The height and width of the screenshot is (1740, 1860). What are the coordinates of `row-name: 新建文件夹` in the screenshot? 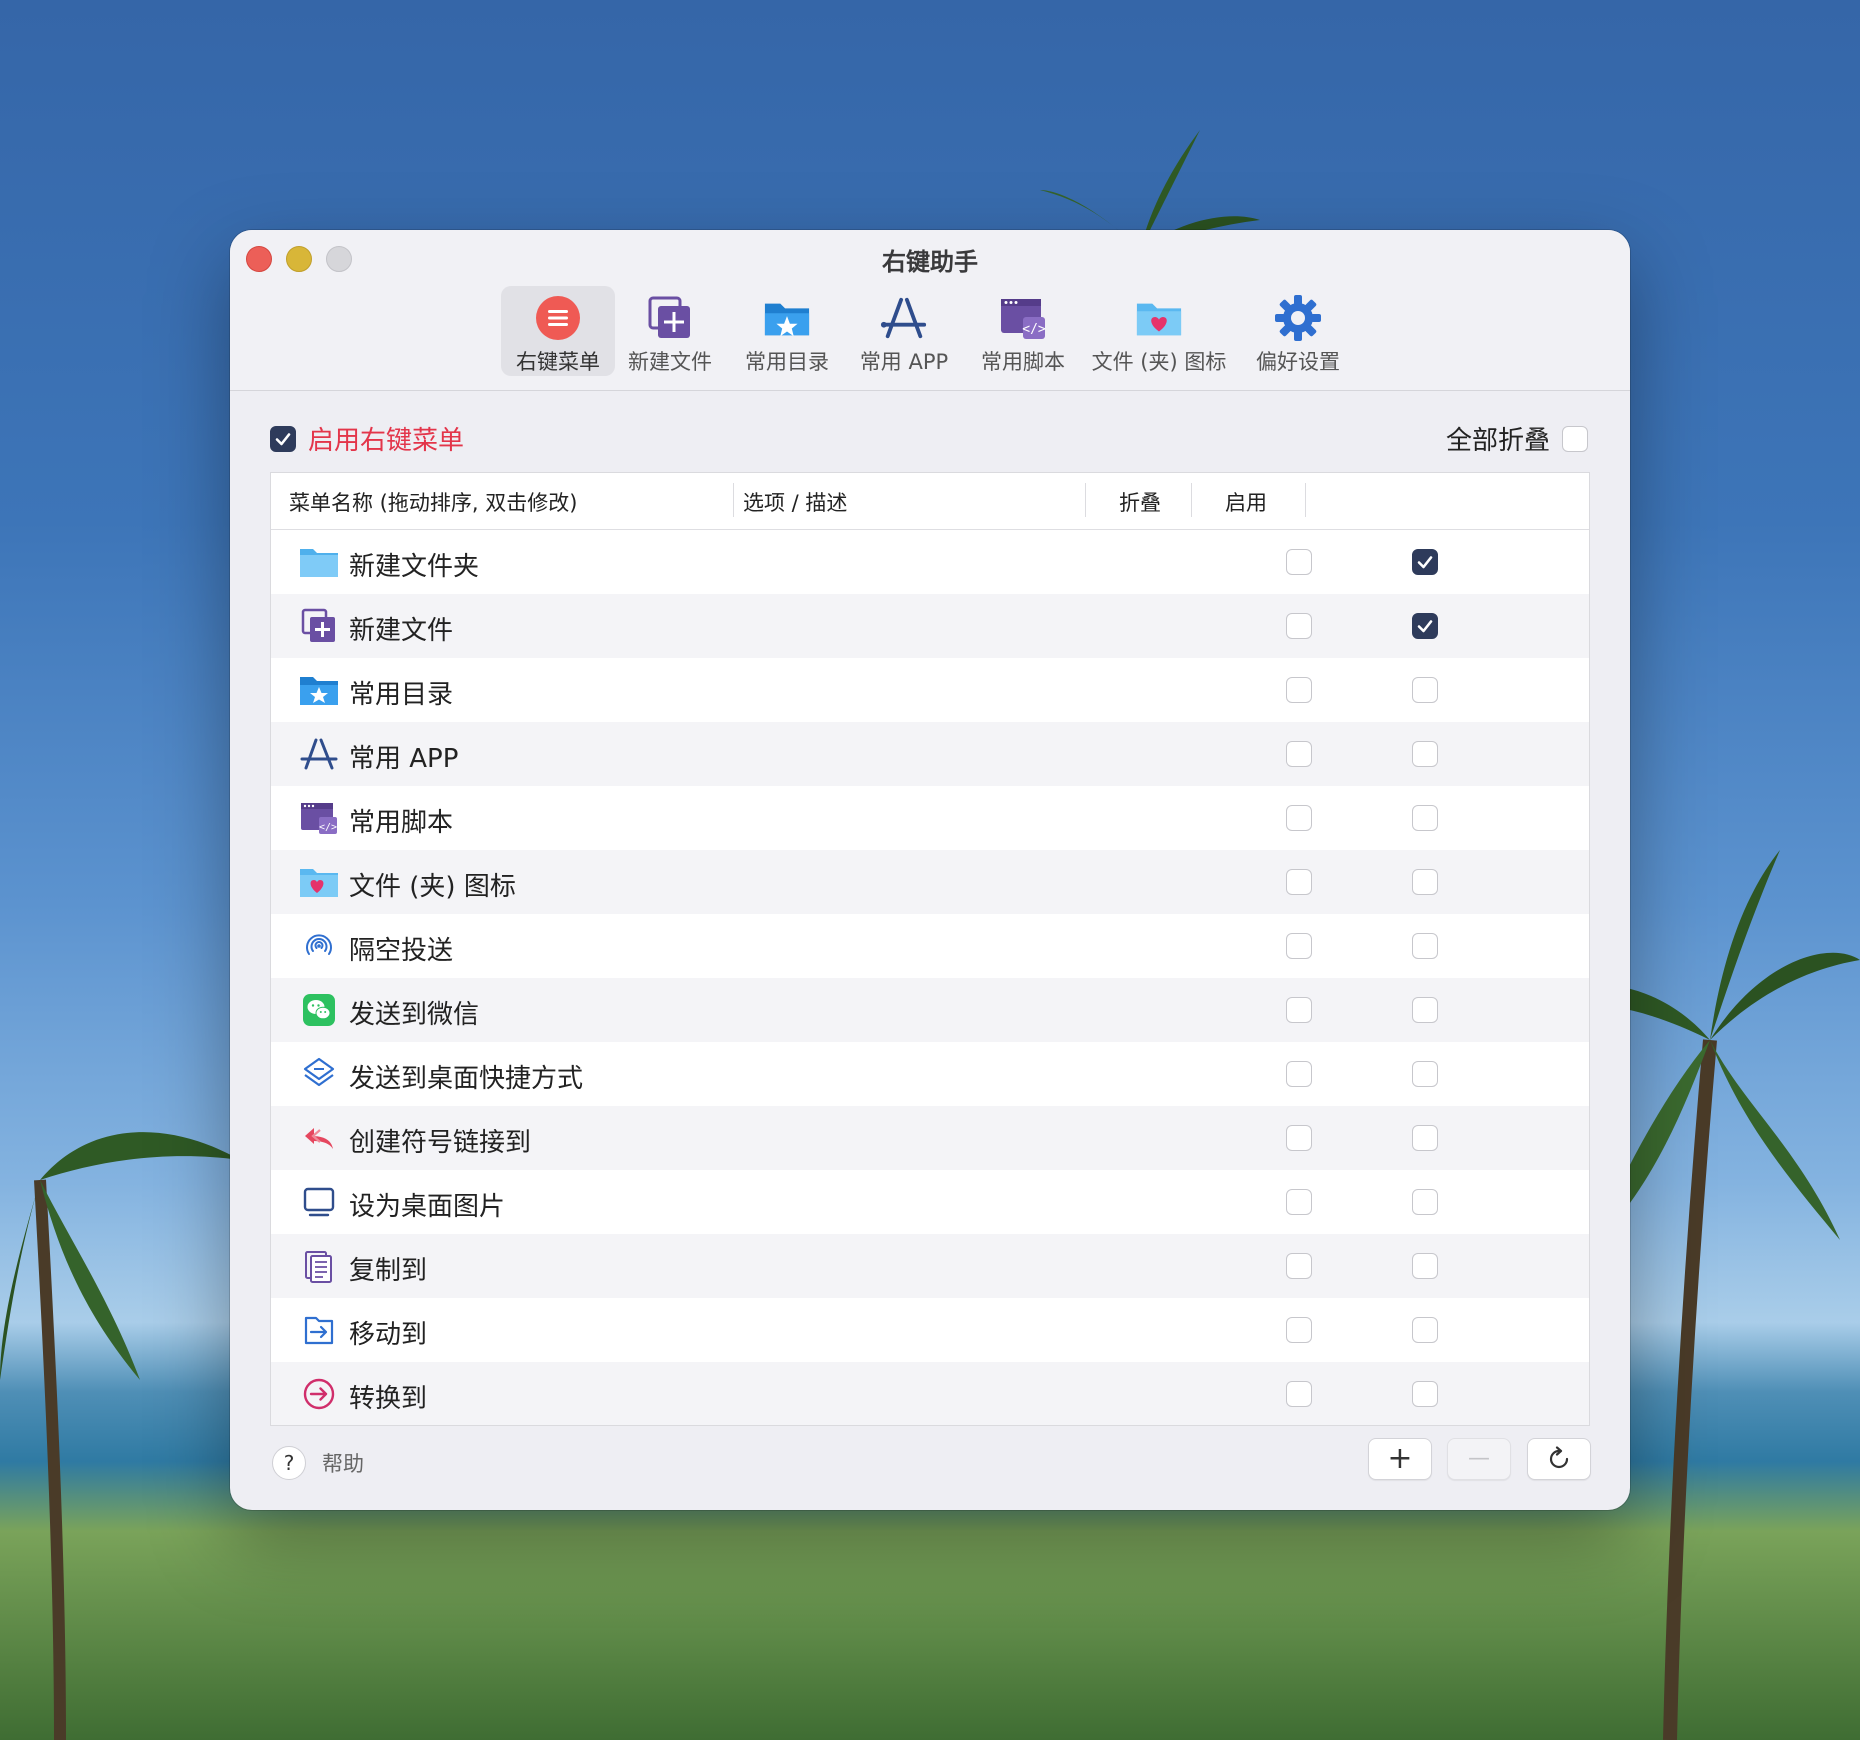 It's located at (414, 567).